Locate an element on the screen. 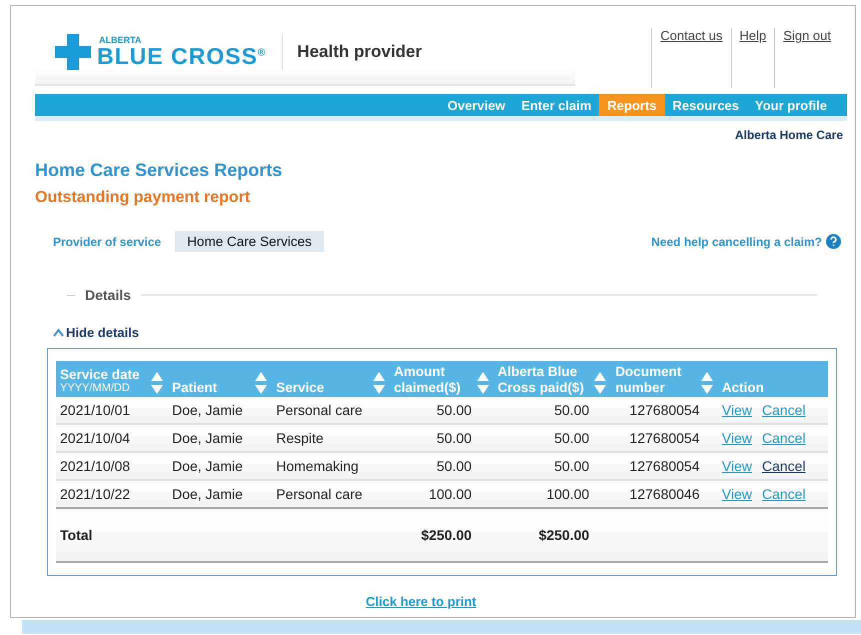  chevron-up-icon is located at coordinates (58, 332).